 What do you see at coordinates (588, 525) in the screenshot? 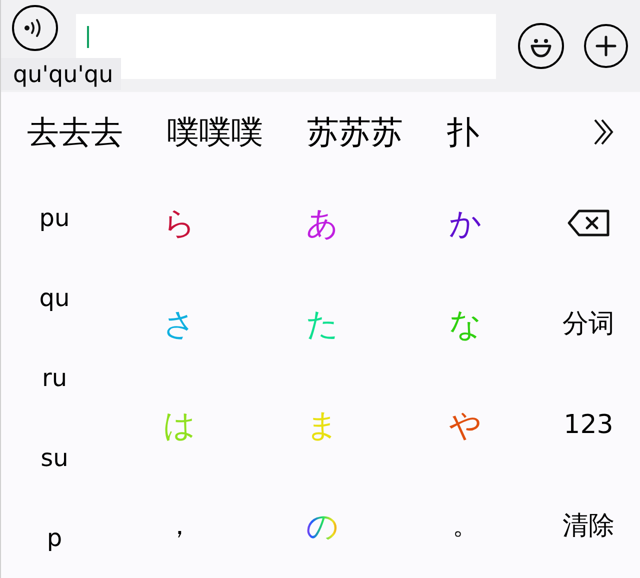
I see `text-key: 清除` at bounding box center [588, 525].